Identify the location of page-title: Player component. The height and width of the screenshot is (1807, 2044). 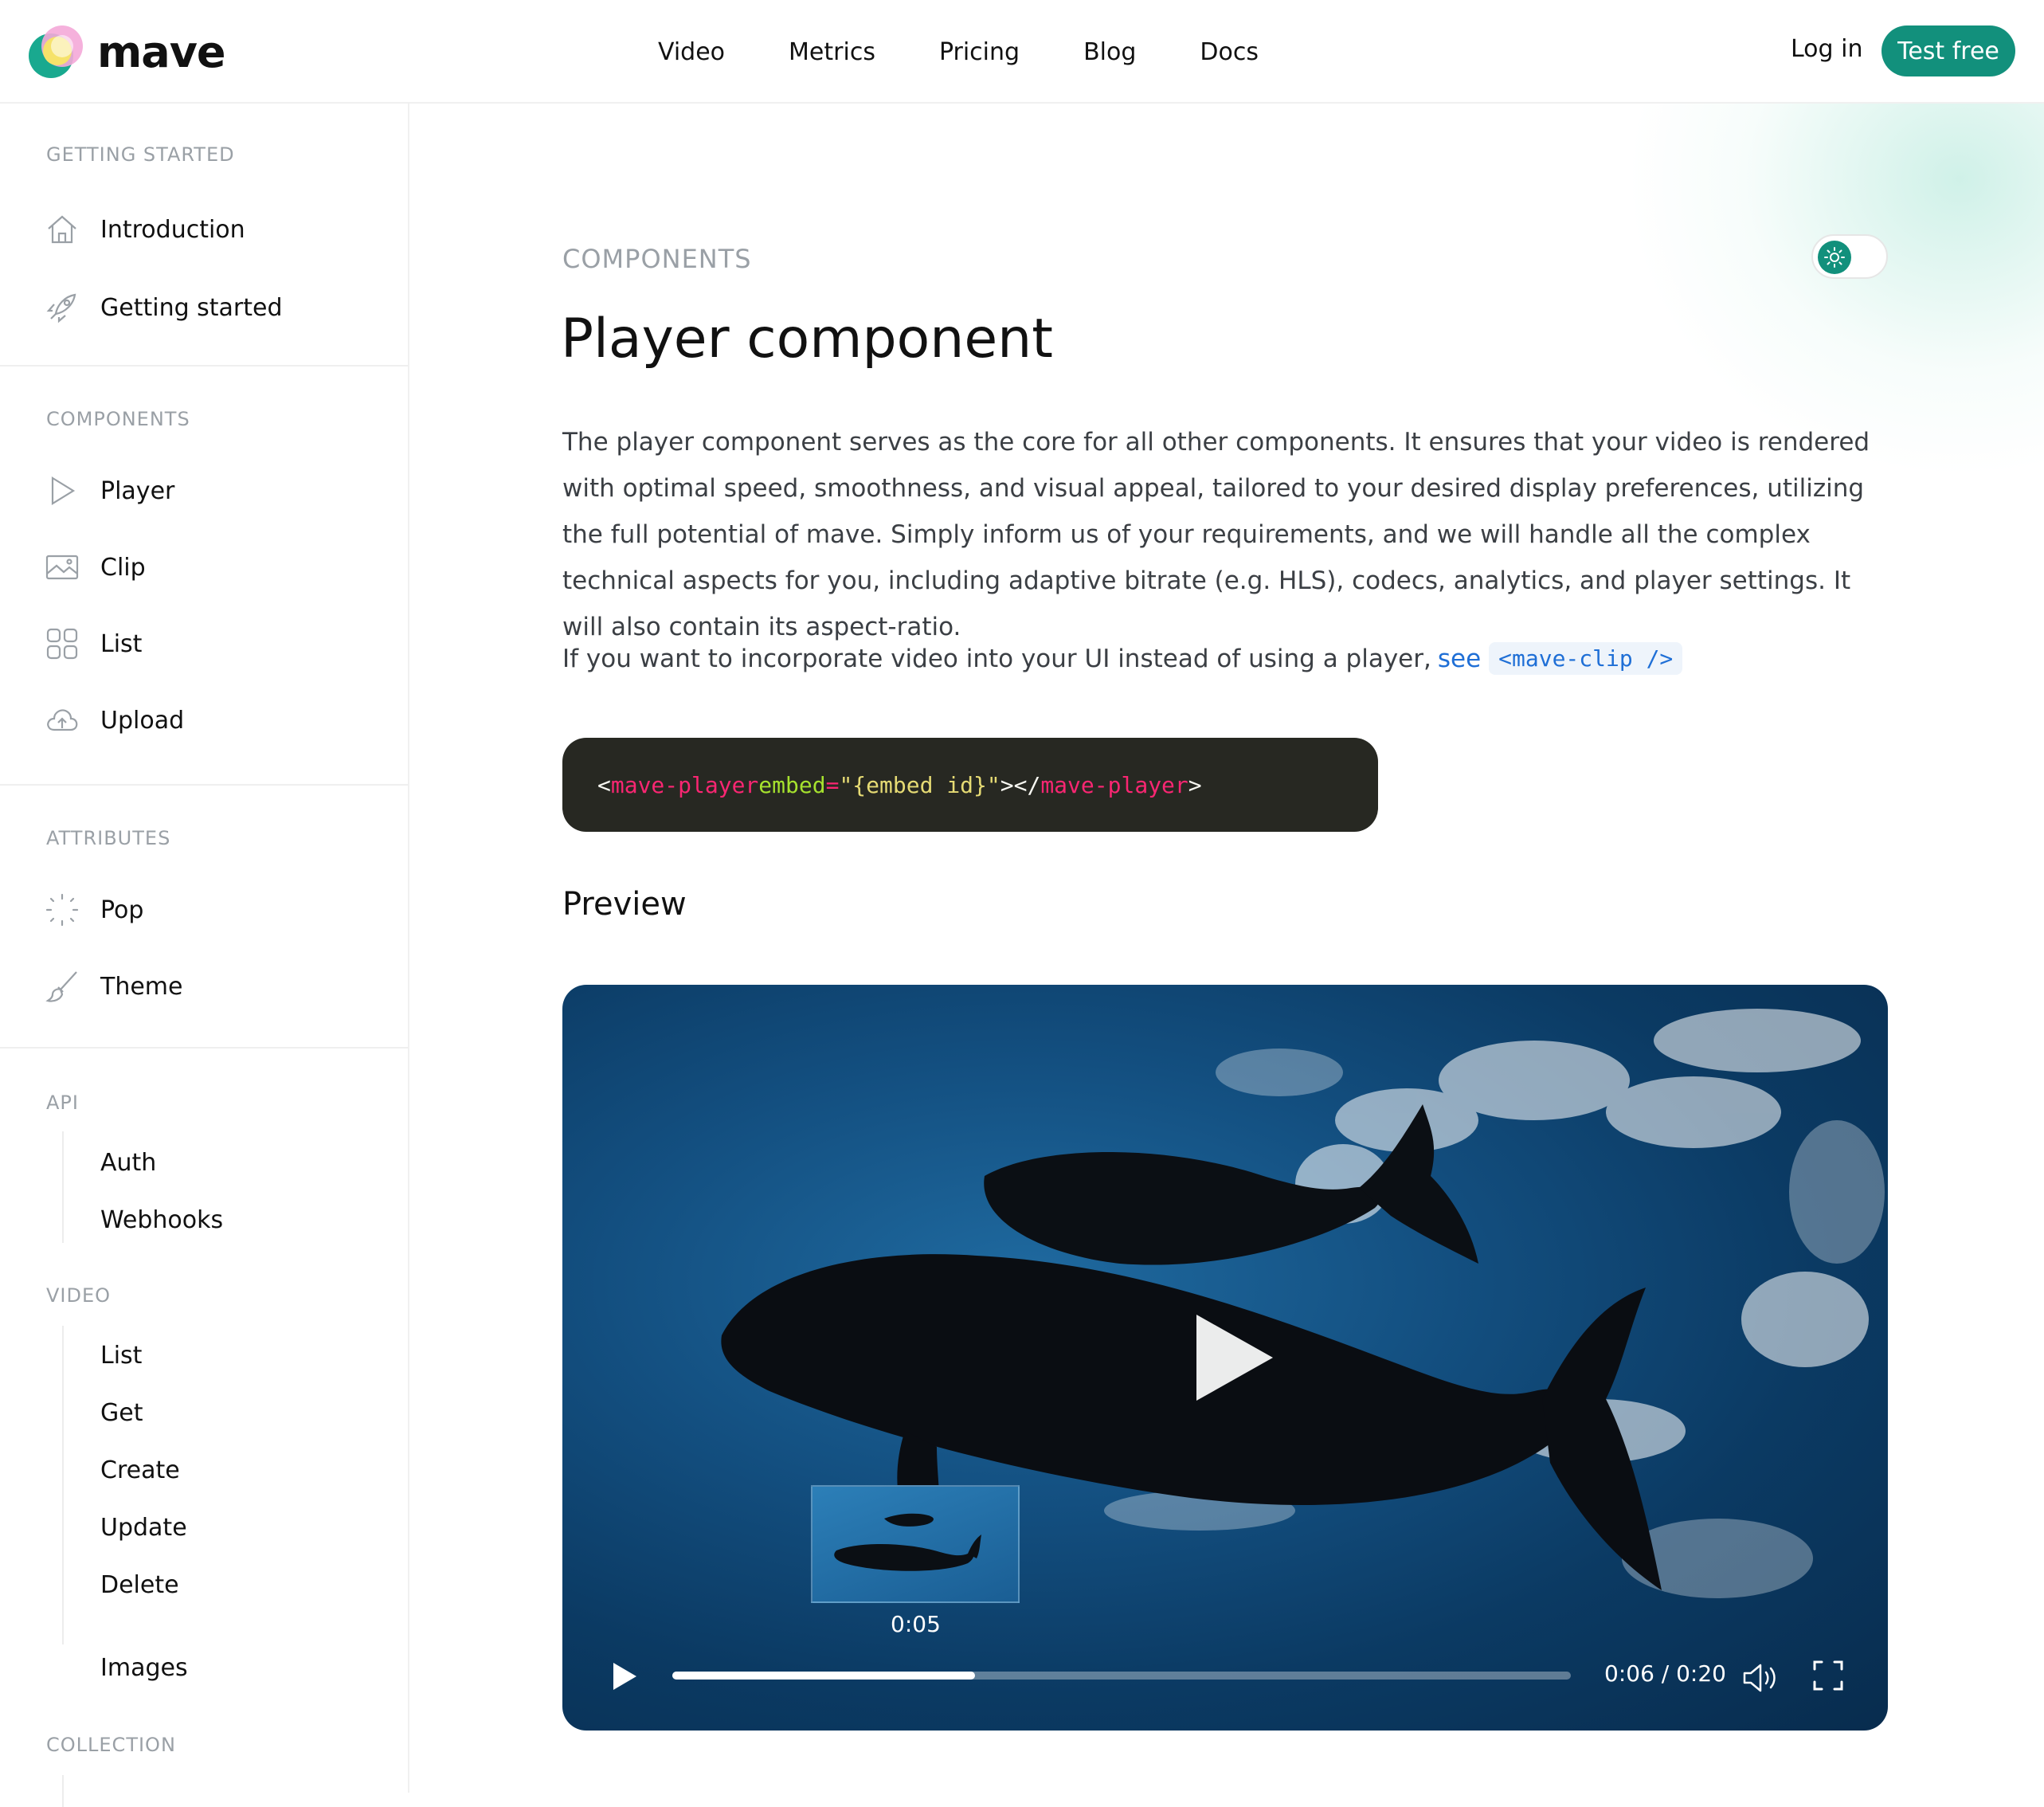
(807, 339).